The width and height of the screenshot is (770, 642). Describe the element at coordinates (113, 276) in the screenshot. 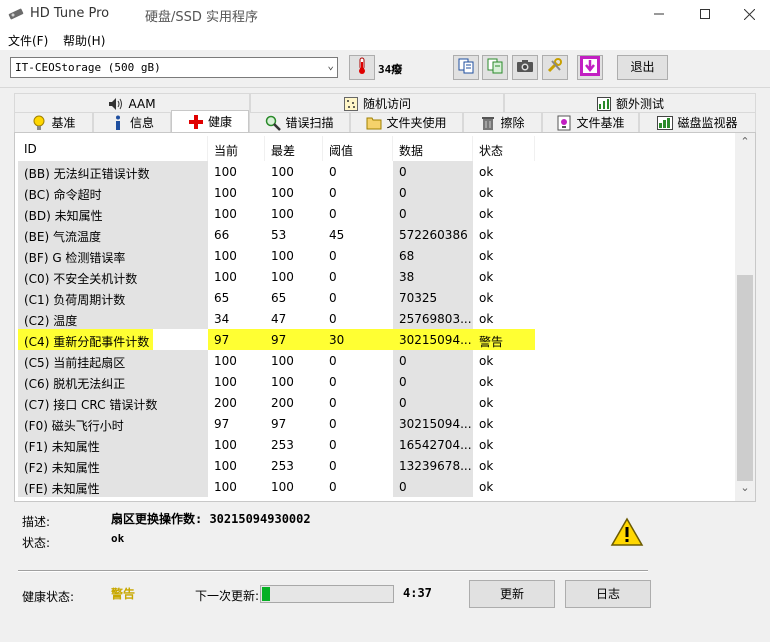

I see `cell-id: (C0) 不安全关机计数` at that location.